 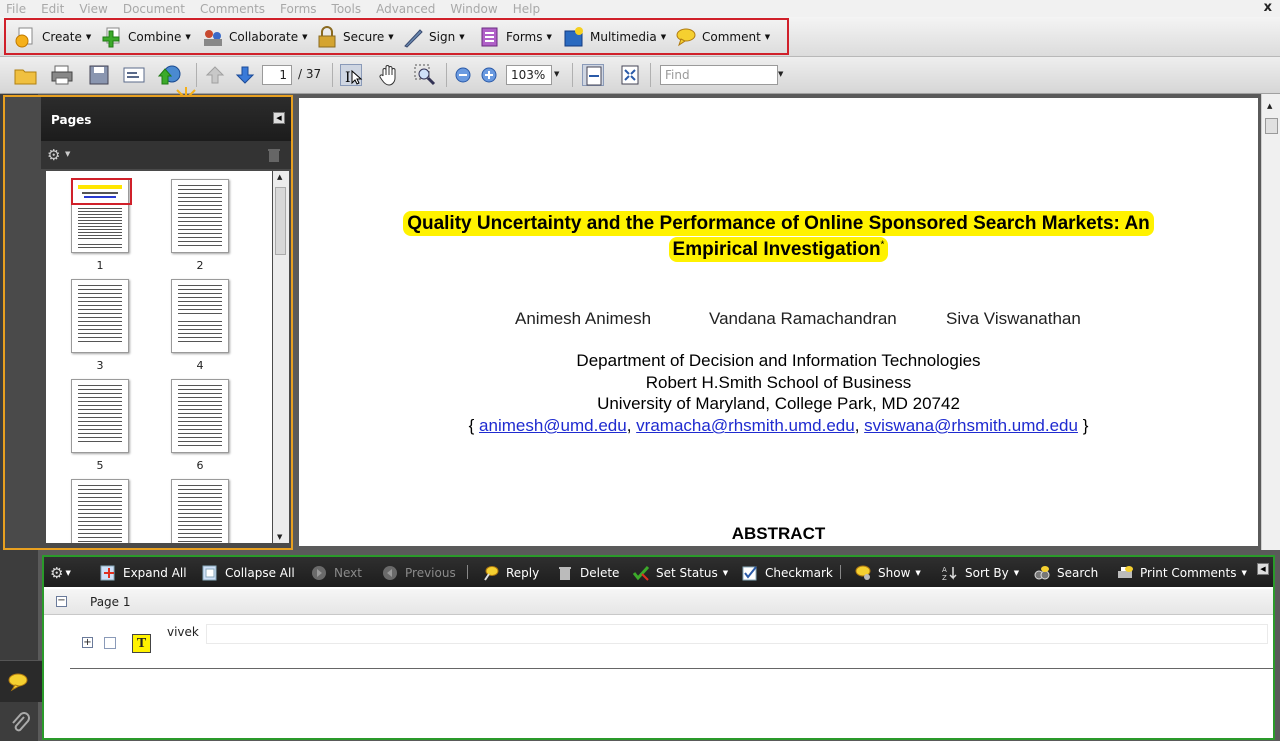 What do you see at coordinates (61, 75) in the screenshot?
I see `print-icon` at bounding box center [61, 75].